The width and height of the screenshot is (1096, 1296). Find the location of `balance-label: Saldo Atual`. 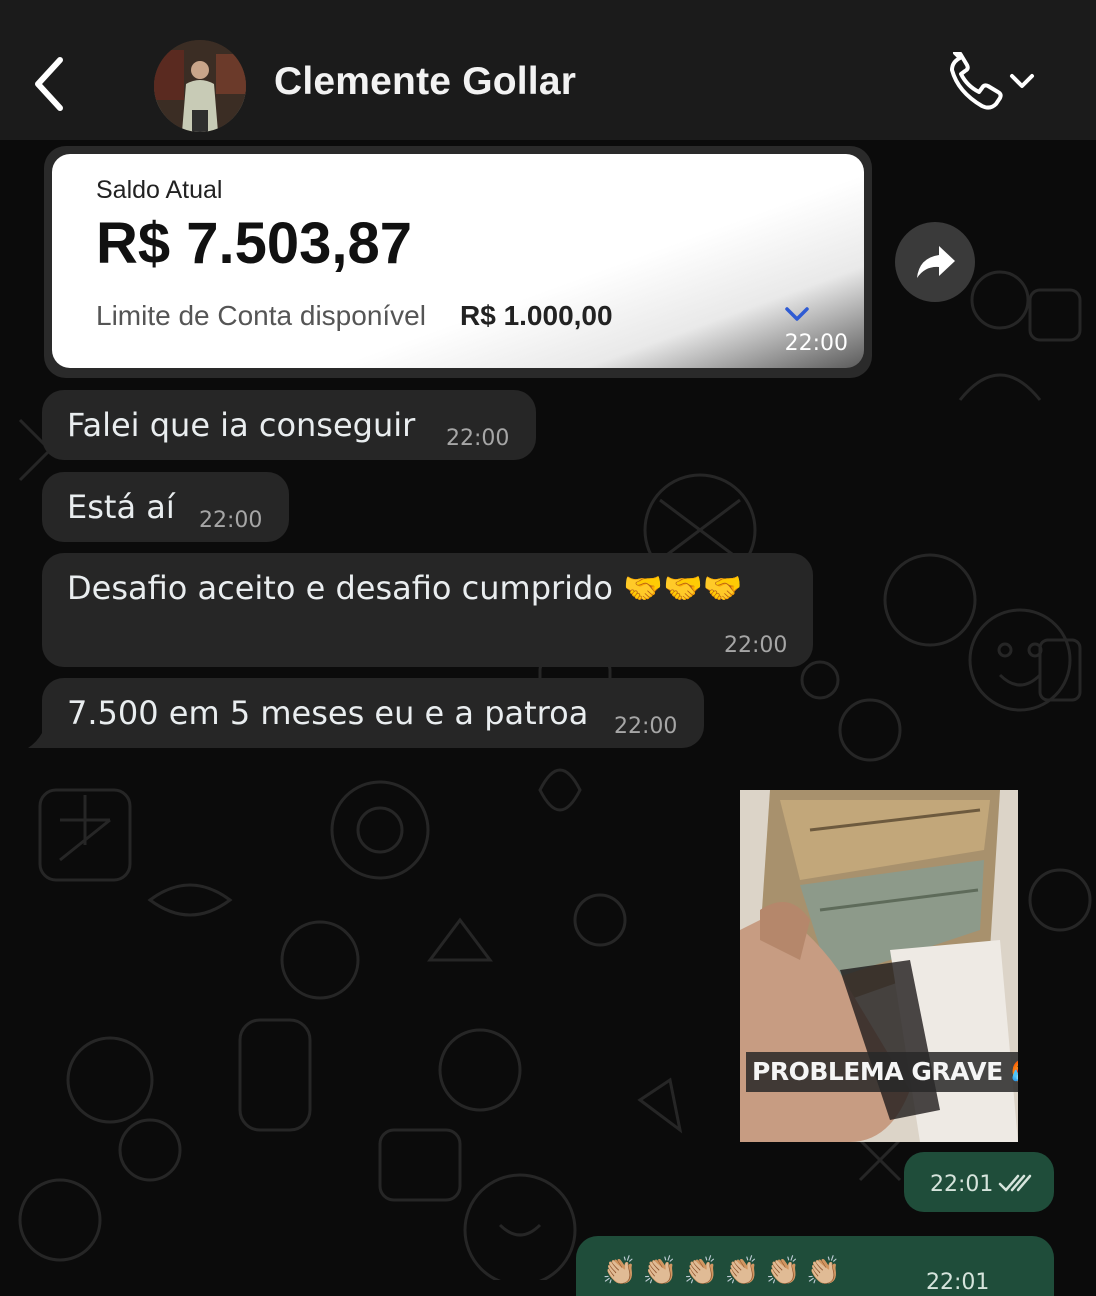

balance-label: Saldo Atual is located at coordinates (159, 190).